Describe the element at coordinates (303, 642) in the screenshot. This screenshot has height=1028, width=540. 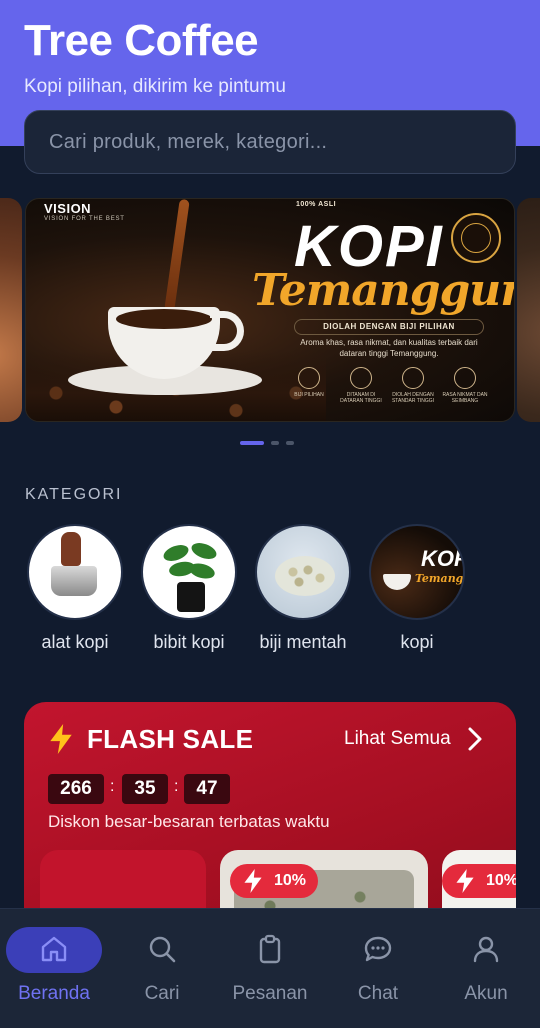
I see `category-label: biji mentah` at that location.